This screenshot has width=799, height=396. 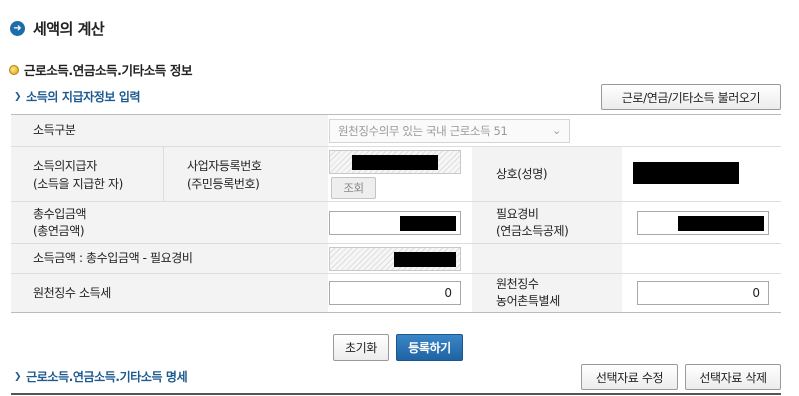 What do you see at coordinates (17, 28) in the screenshot?
I see `arrow-circle-icon: ➜` at bounding box center [17, 28].